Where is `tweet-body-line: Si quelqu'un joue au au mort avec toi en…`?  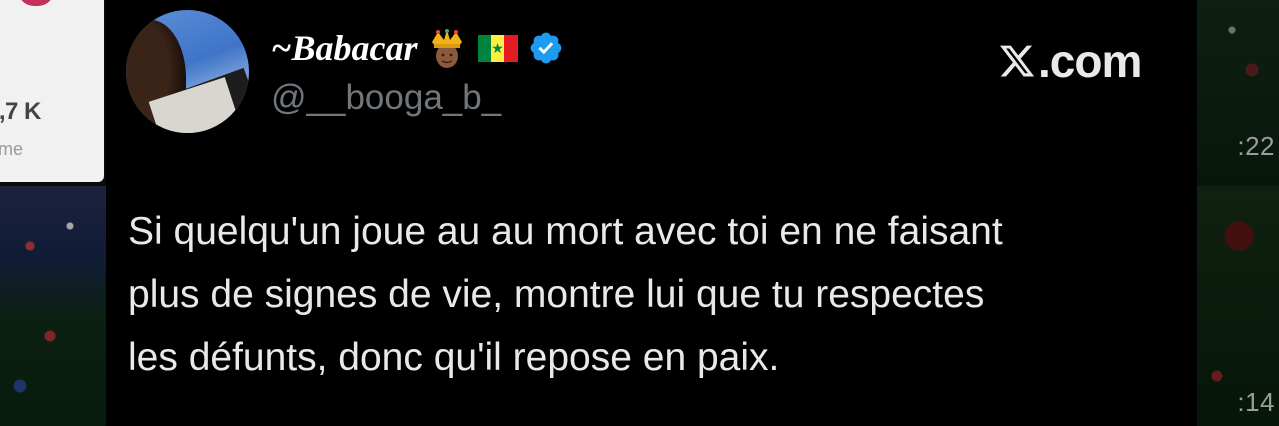
tweet-body-line: Si quelqu'un joue au au mort avec toi en… is located at coordinates (565, 231).